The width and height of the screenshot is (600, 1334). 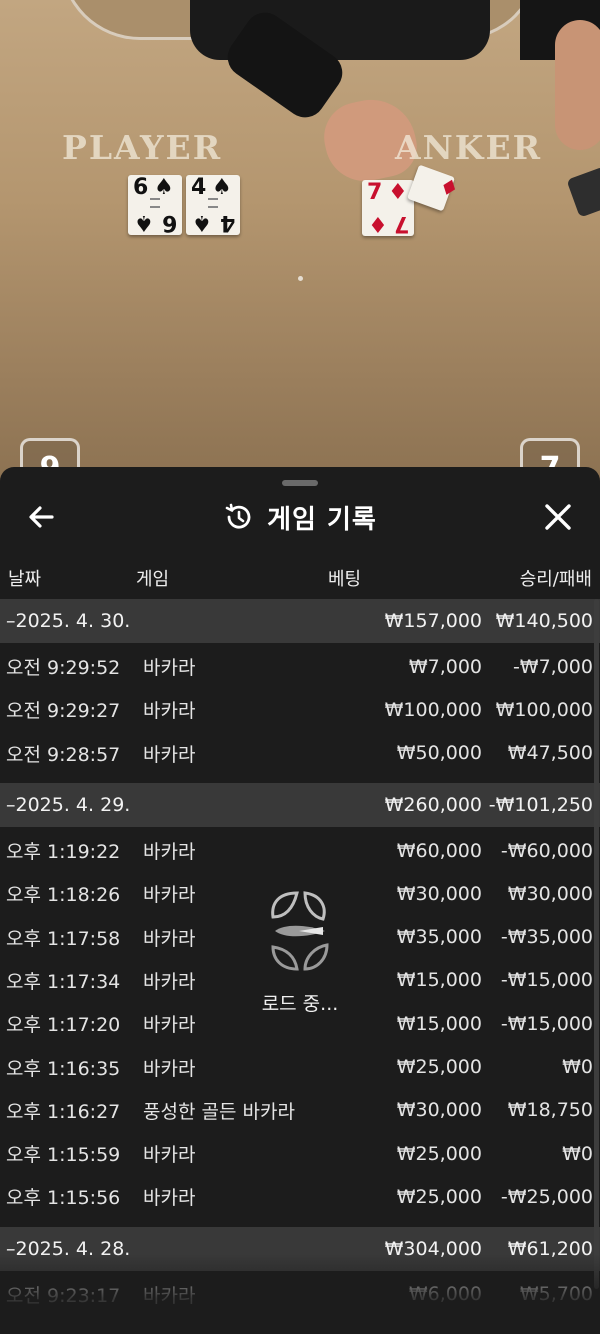 What do you see at coordinates (155, 205) in the screenshot?
I see `player-card: 6 ♠ ♠ 6` at bounding box center [155, 205].